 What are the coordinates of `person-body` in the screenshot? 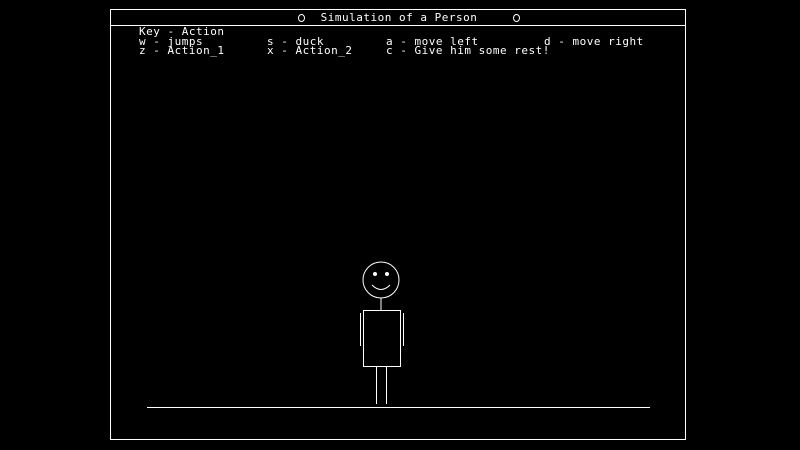 It's located at (382, 338).